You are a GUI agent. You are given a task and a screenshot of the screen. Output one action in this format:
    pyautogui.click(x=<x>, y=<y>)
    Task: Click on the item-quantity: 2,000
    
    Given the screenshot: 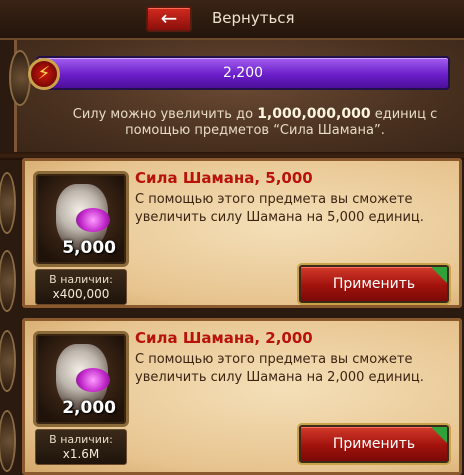 What is the action you would take?
    pyautogui.click(x=89, y=408)
    